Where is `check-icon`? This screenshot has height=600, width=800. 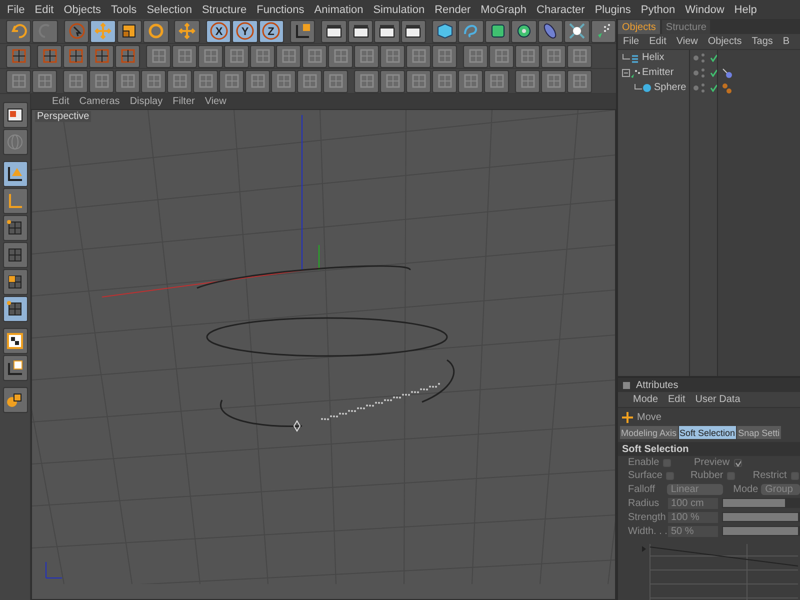
check-icon is located at coordinates (737, 462).